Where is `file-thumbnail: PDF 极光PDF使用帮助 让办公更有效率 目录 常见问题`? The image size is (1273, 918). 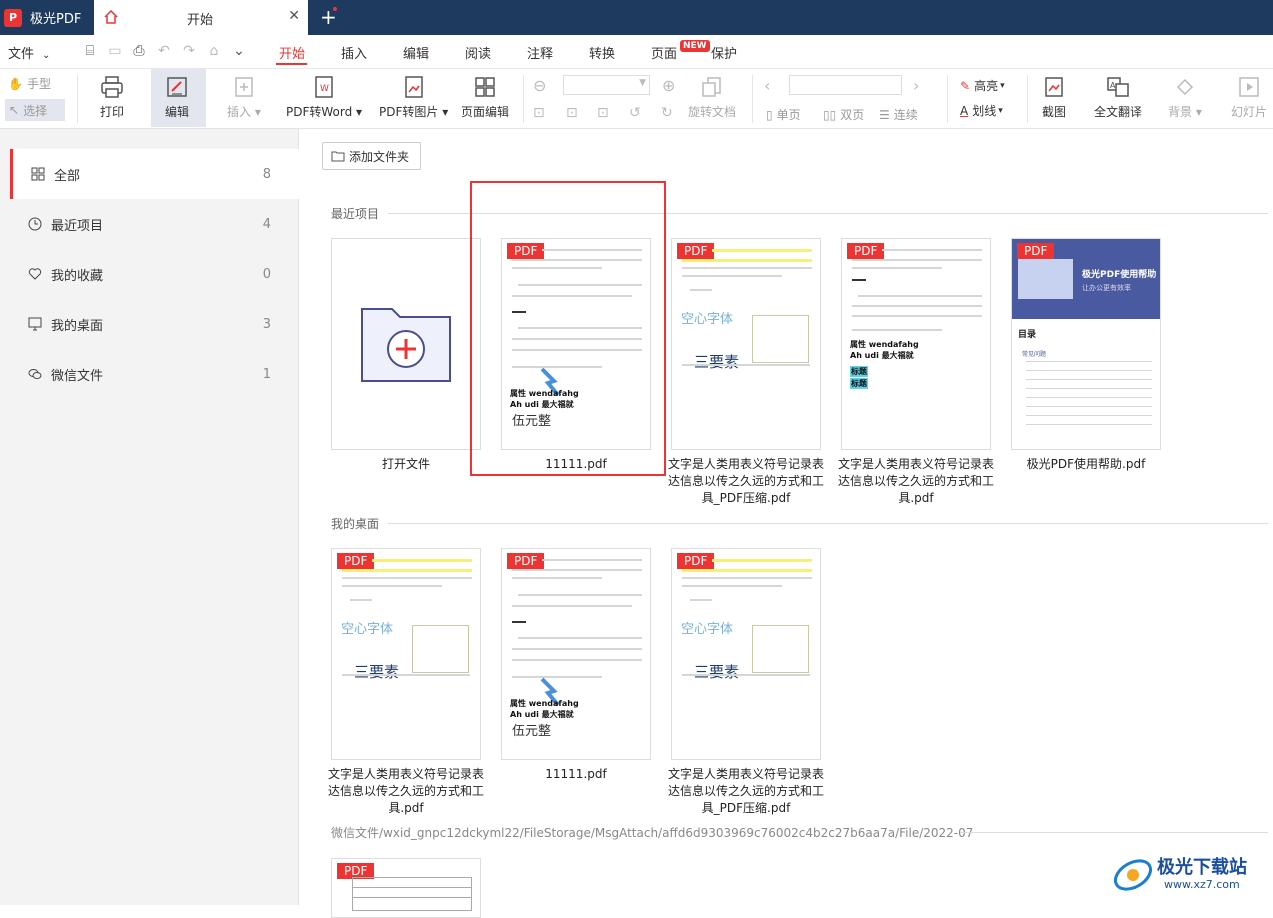 file-thumbnail: PDF 极光PDF使用帮助 让办公更有效率 目录 常见问题 is located at coordinates (1086, 344).